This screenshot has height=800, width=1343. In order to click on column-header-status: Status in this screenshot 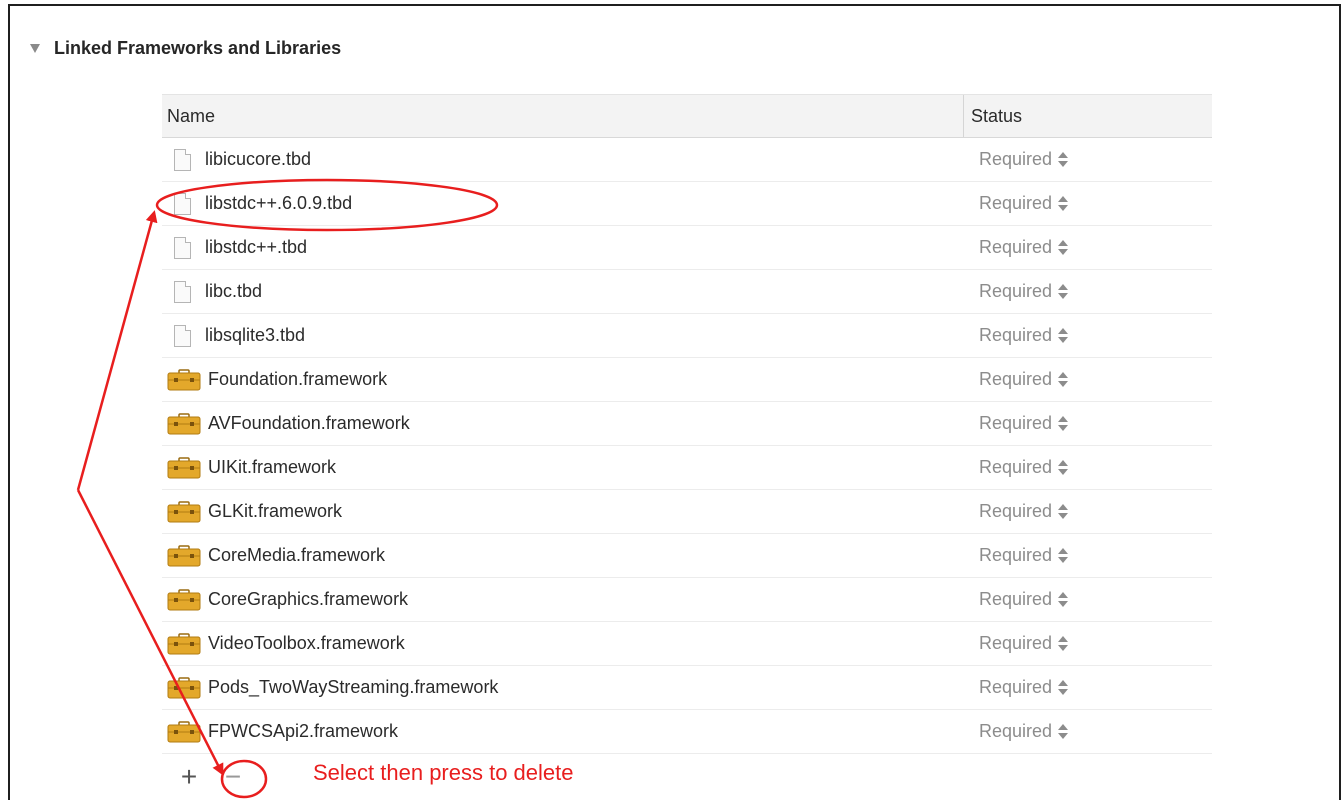, I will do `click(1088, 116)`.